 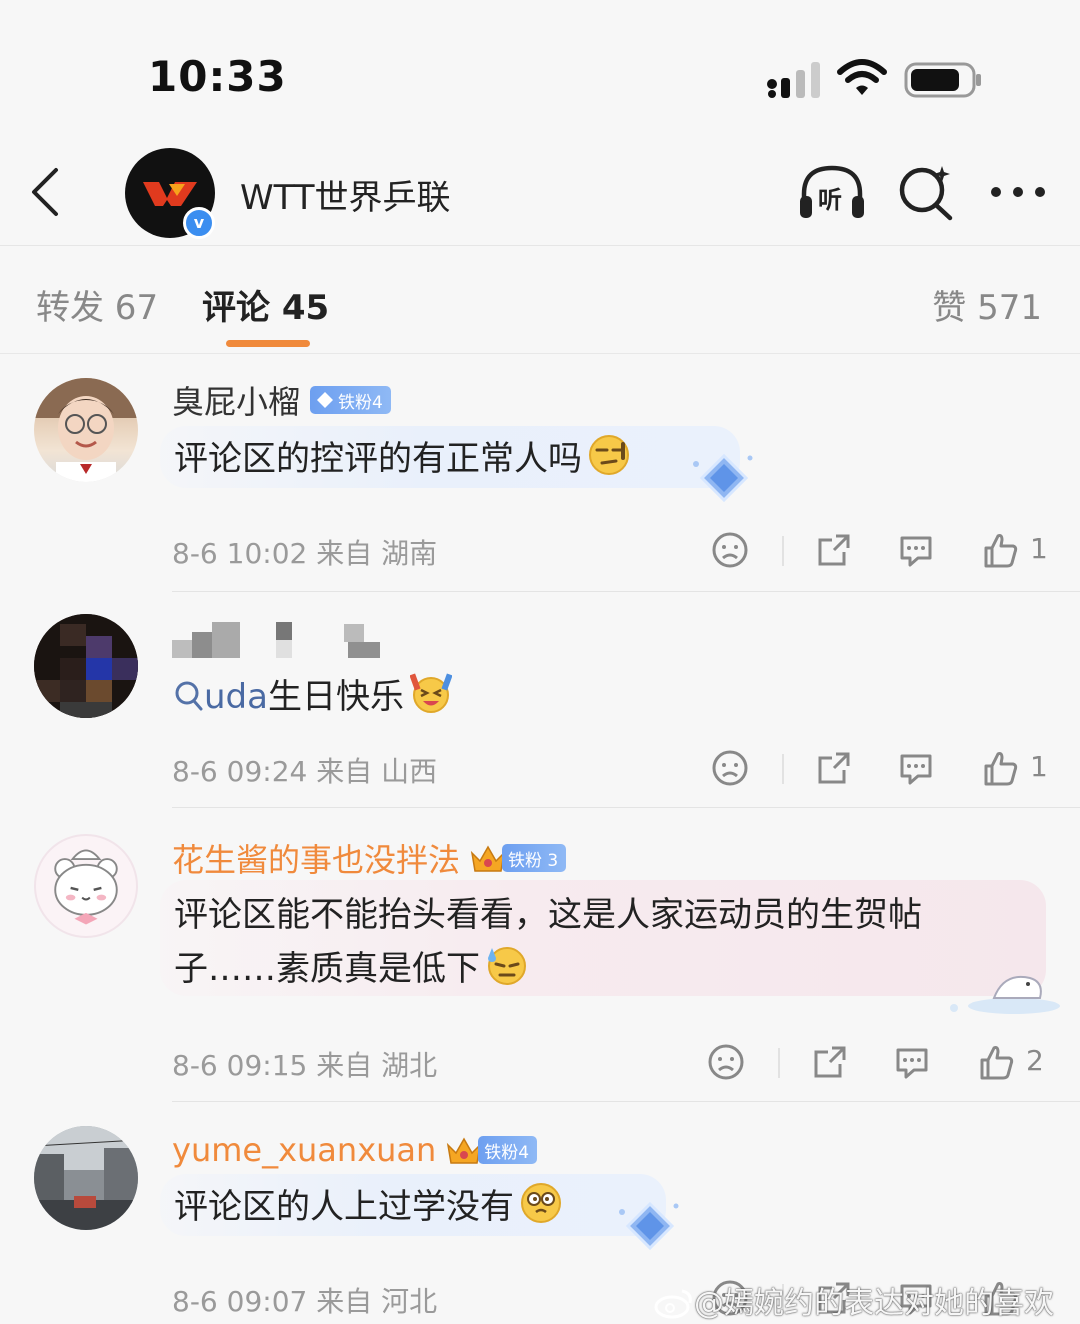 I want to click on comment-text: 评论区的人上过学没有, so click(x=368, y=1207).